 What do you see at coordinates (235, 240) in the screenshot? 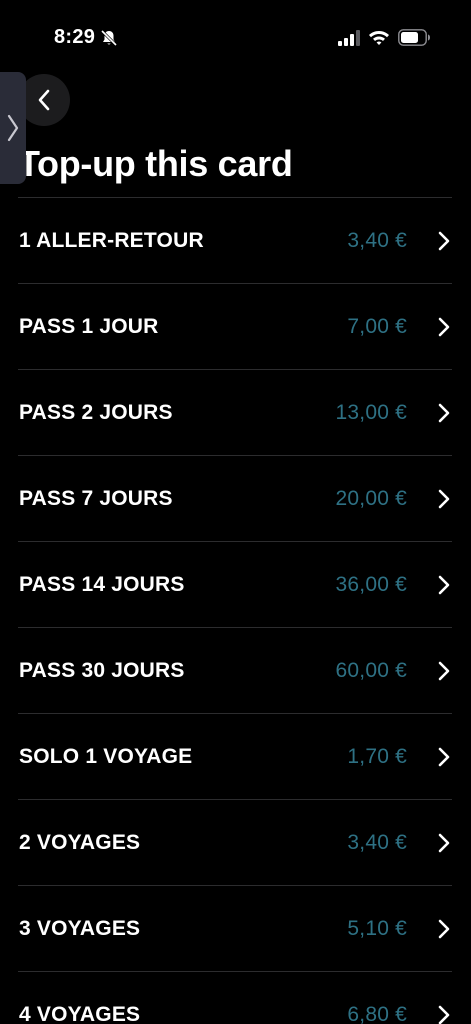
I see `list-item: 1 ALLER-RETOUR 3,40 €` at bounding box center [235, 240].